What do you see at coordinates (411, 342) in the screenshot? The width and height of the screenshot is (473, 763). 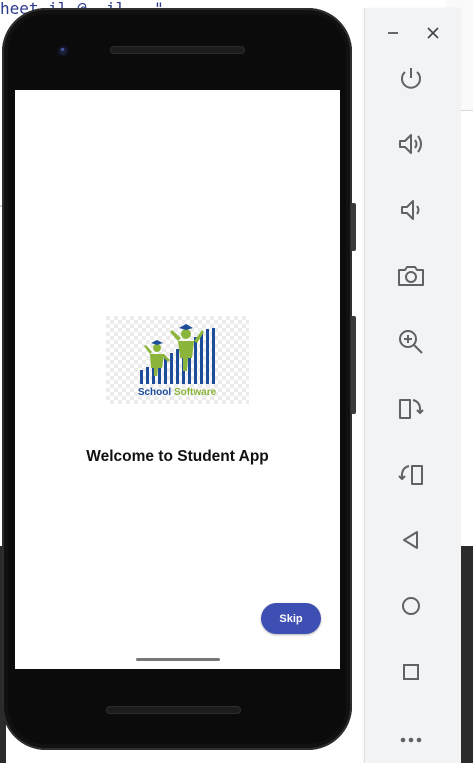 I see `zoom-in-icon` at bounding box center [411, 342].